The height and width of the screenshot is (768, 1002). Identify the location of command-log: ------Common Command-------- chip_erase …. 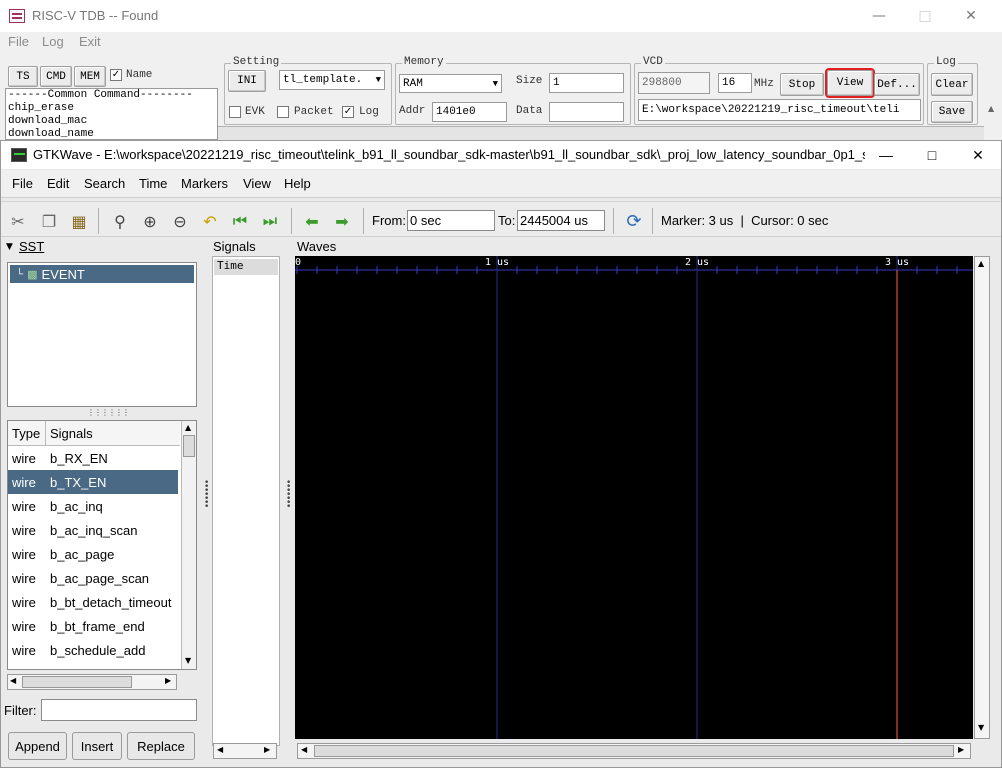
(111, 114).